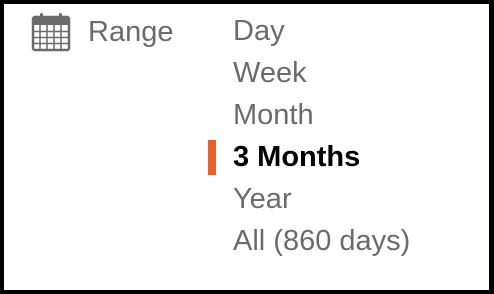  I want to click on range-header: Range, so click(101, 32).